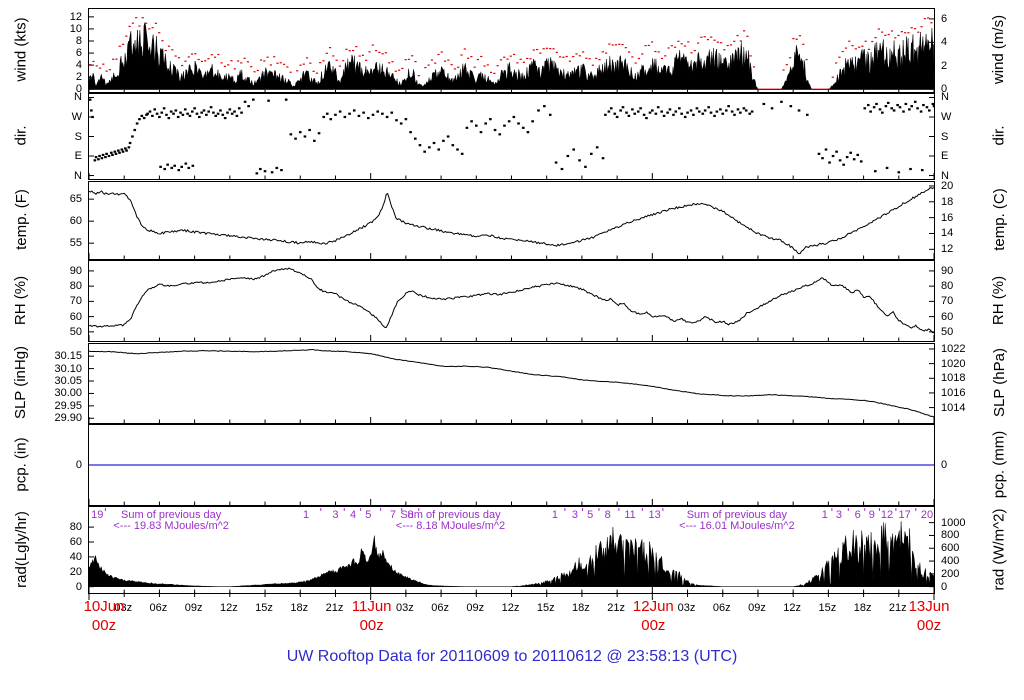 Image resolution: width=1024 pixels, height=700 pixels. What do you see at coordinates (511, 54) in the screenshot?
I see `panel-wind-plot` at bounding box center [511, 54].